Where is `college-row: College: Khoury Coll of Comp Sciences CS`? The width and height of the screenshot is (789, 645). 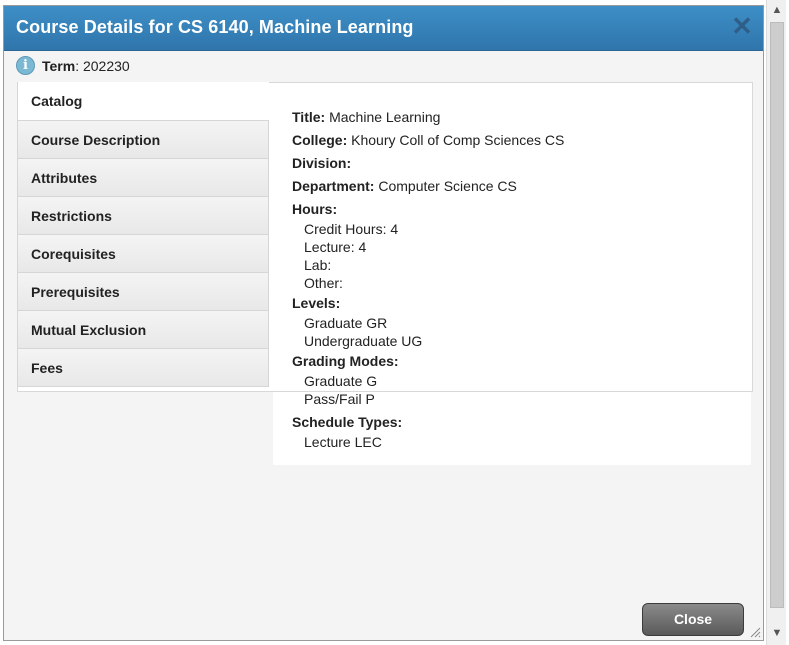
college-row: College: Khoury Coll of Comp Sciences CS is located at coordinates (428, 140).